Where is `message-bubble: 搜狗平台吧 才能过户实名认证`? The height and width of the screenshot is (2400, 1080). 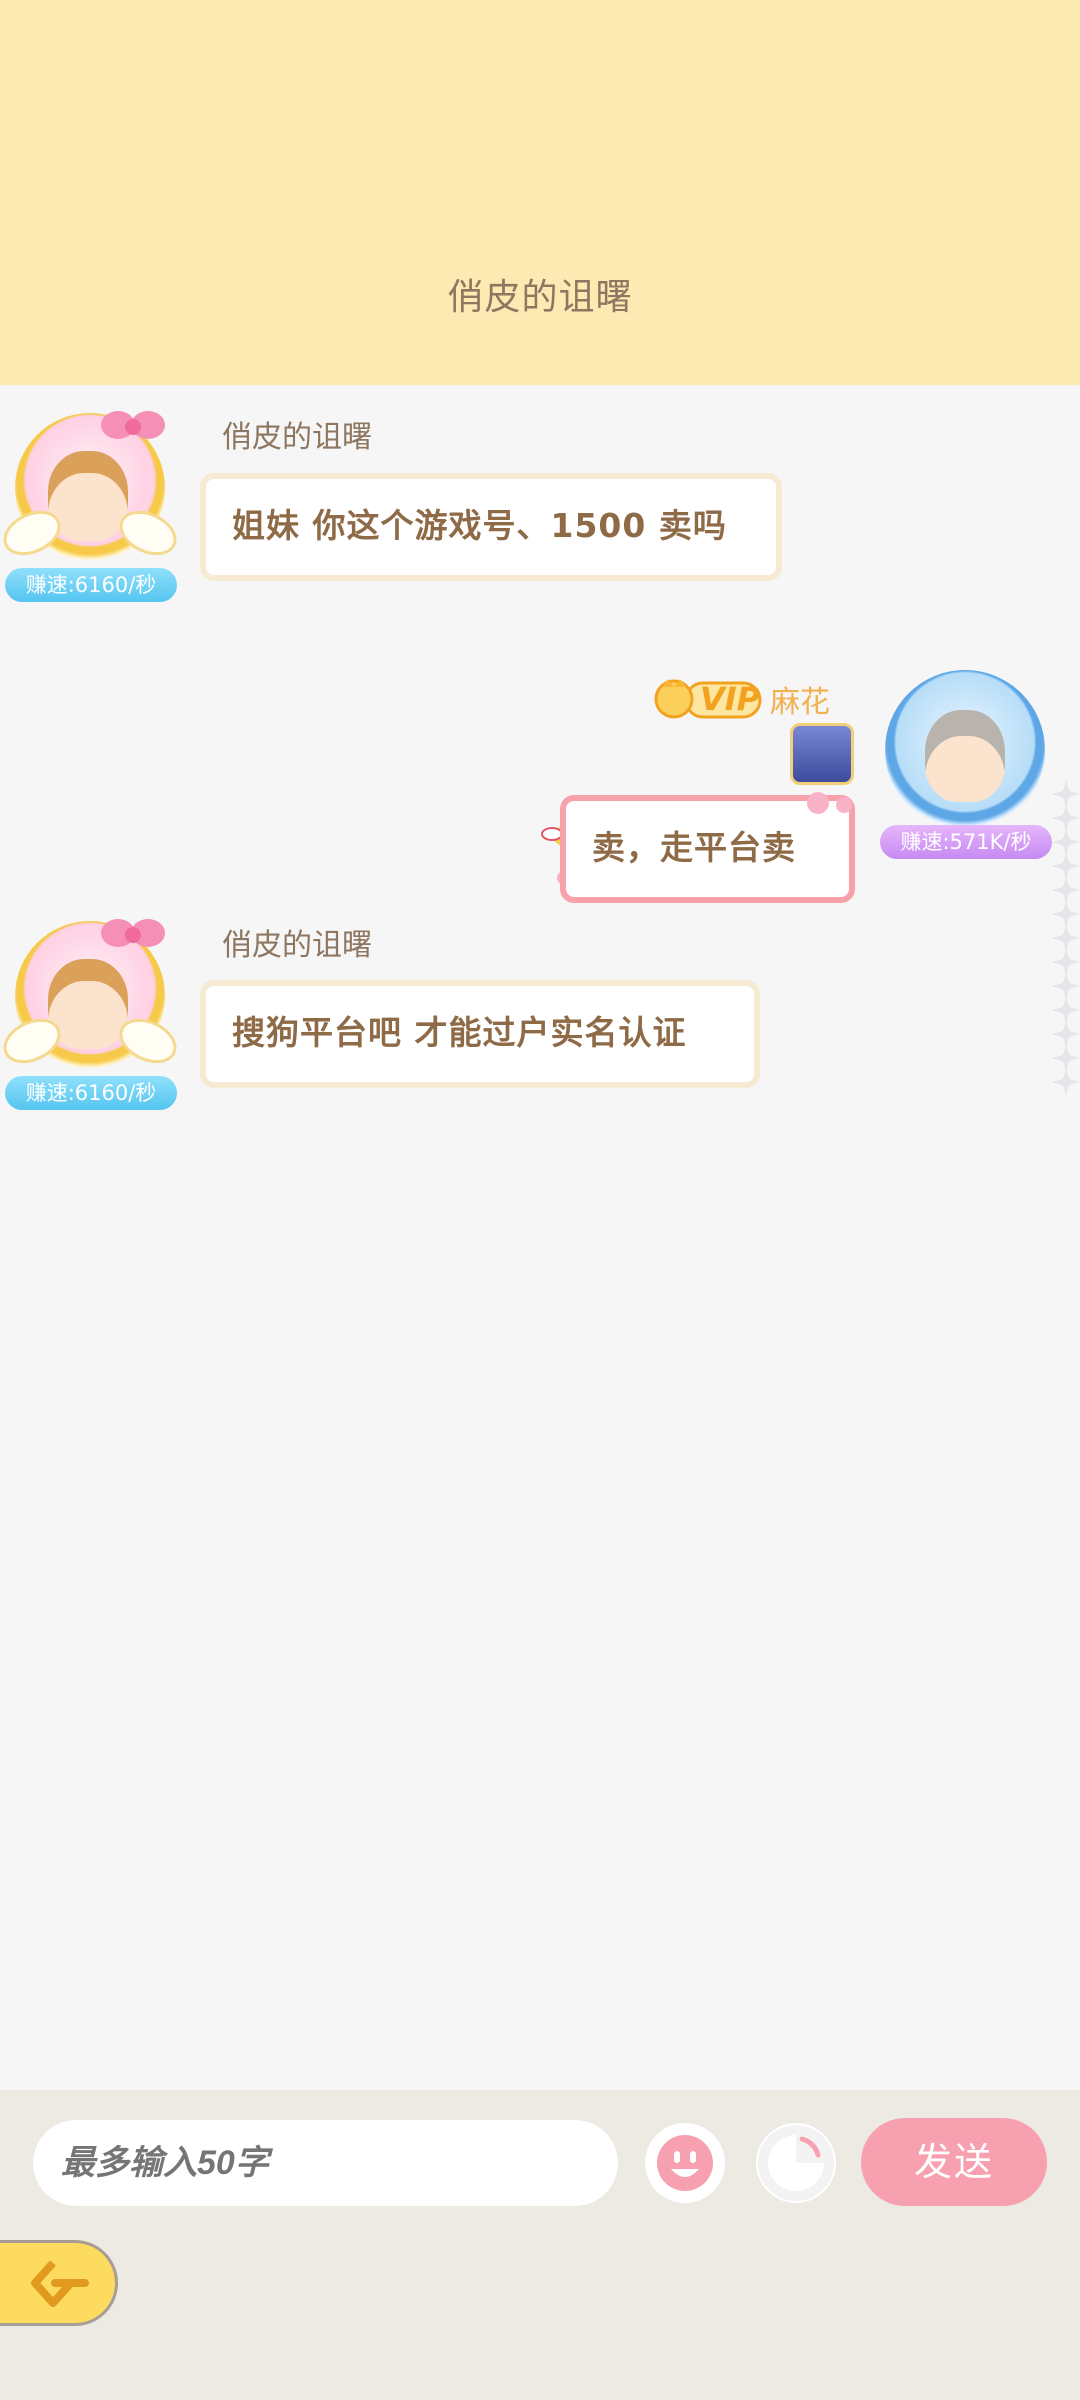 message-bubble: 搜狗平台吧 才能过户实名认证 is located at coordinates (480, 1034).